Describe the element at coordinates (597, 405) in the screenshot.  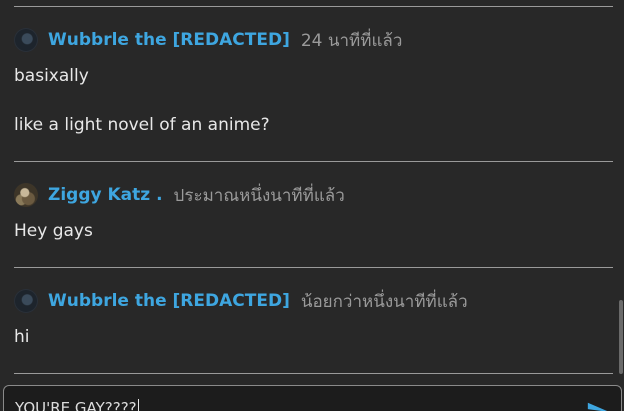
I see `send-icon` at that location.